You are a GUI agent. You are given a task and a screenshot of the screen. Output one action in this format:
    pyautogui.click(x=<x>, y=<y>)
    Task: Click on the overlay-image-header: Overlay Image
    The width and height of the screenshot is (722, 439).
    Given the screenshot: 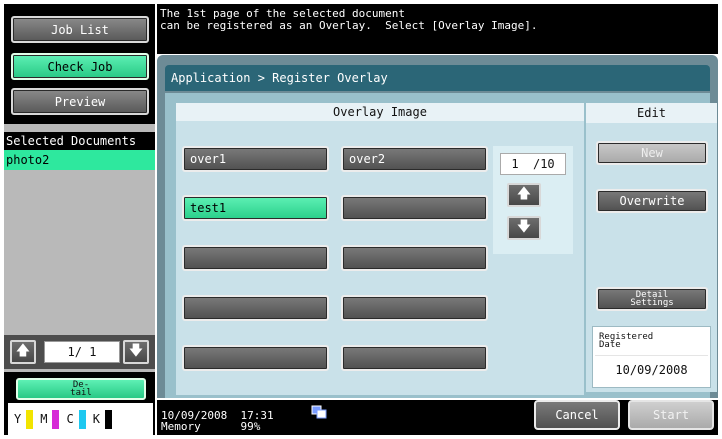 What is the action you would take?
    pyautogui.click(x=380, y=112)
    